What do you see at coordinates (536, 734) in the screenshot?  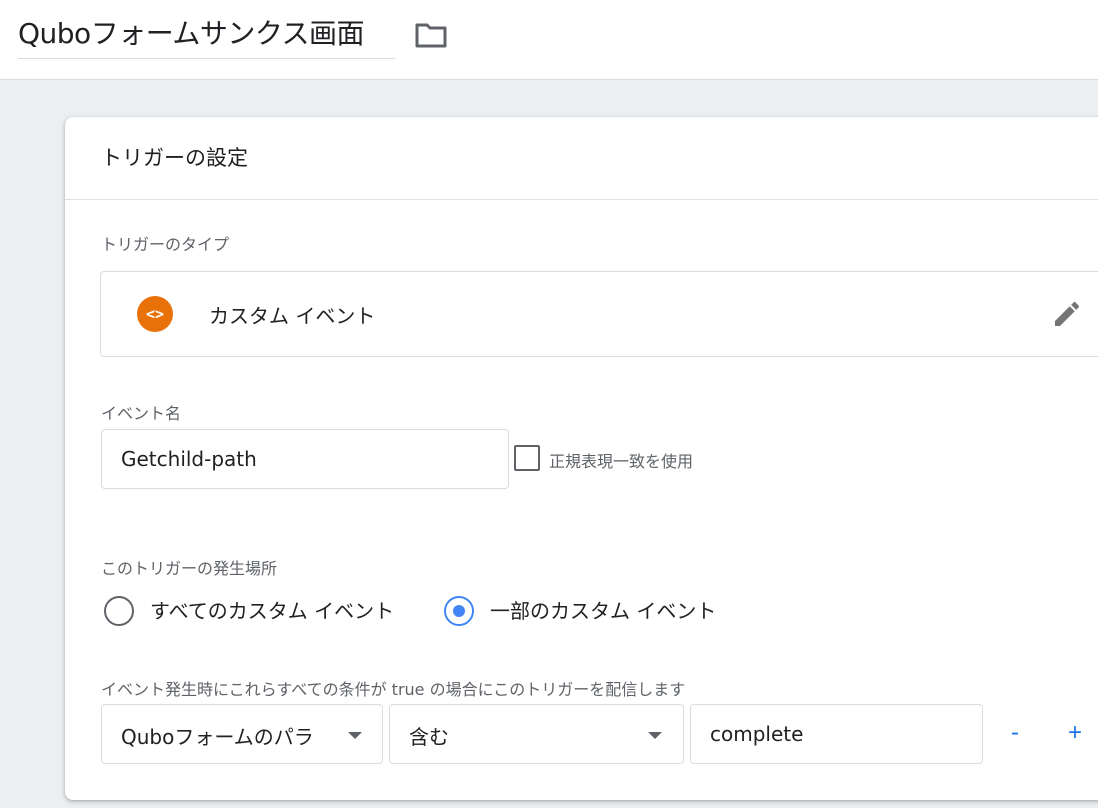 I see `operator-select: 含む` at bounding box center [536, 734].